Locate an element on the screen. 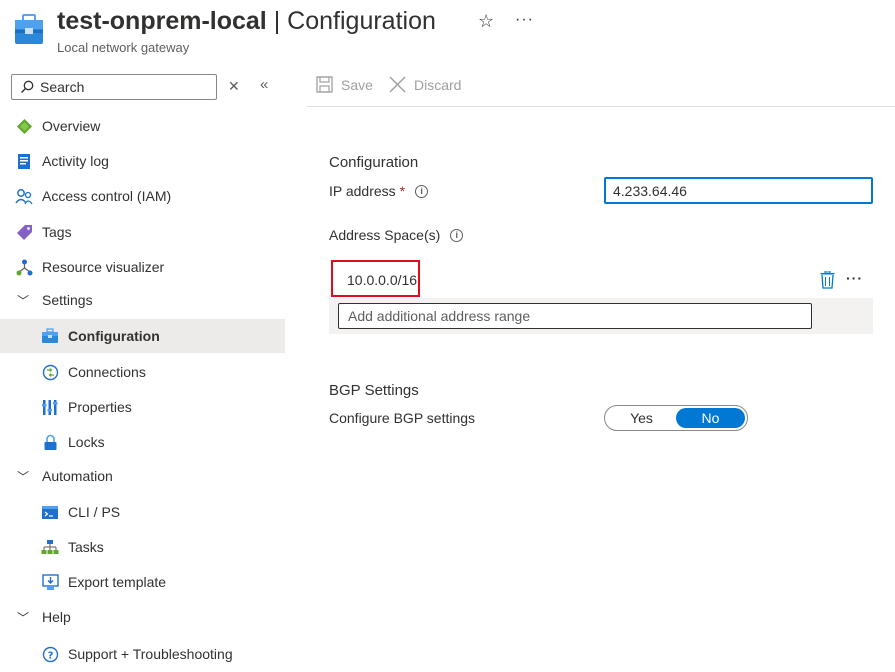  sidebar-item-label: CLI / PS is located at coordinates (94, 512).